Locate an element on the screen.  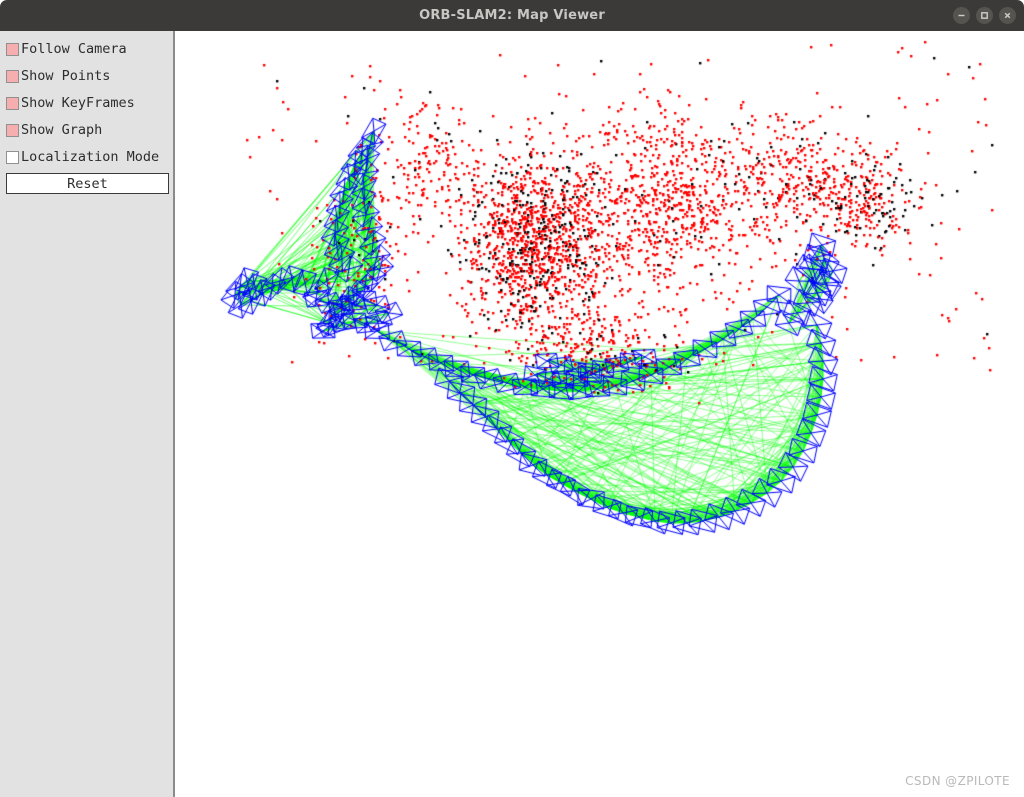
checkbox-show-points: Show Points is located at coordinates (58, 76).